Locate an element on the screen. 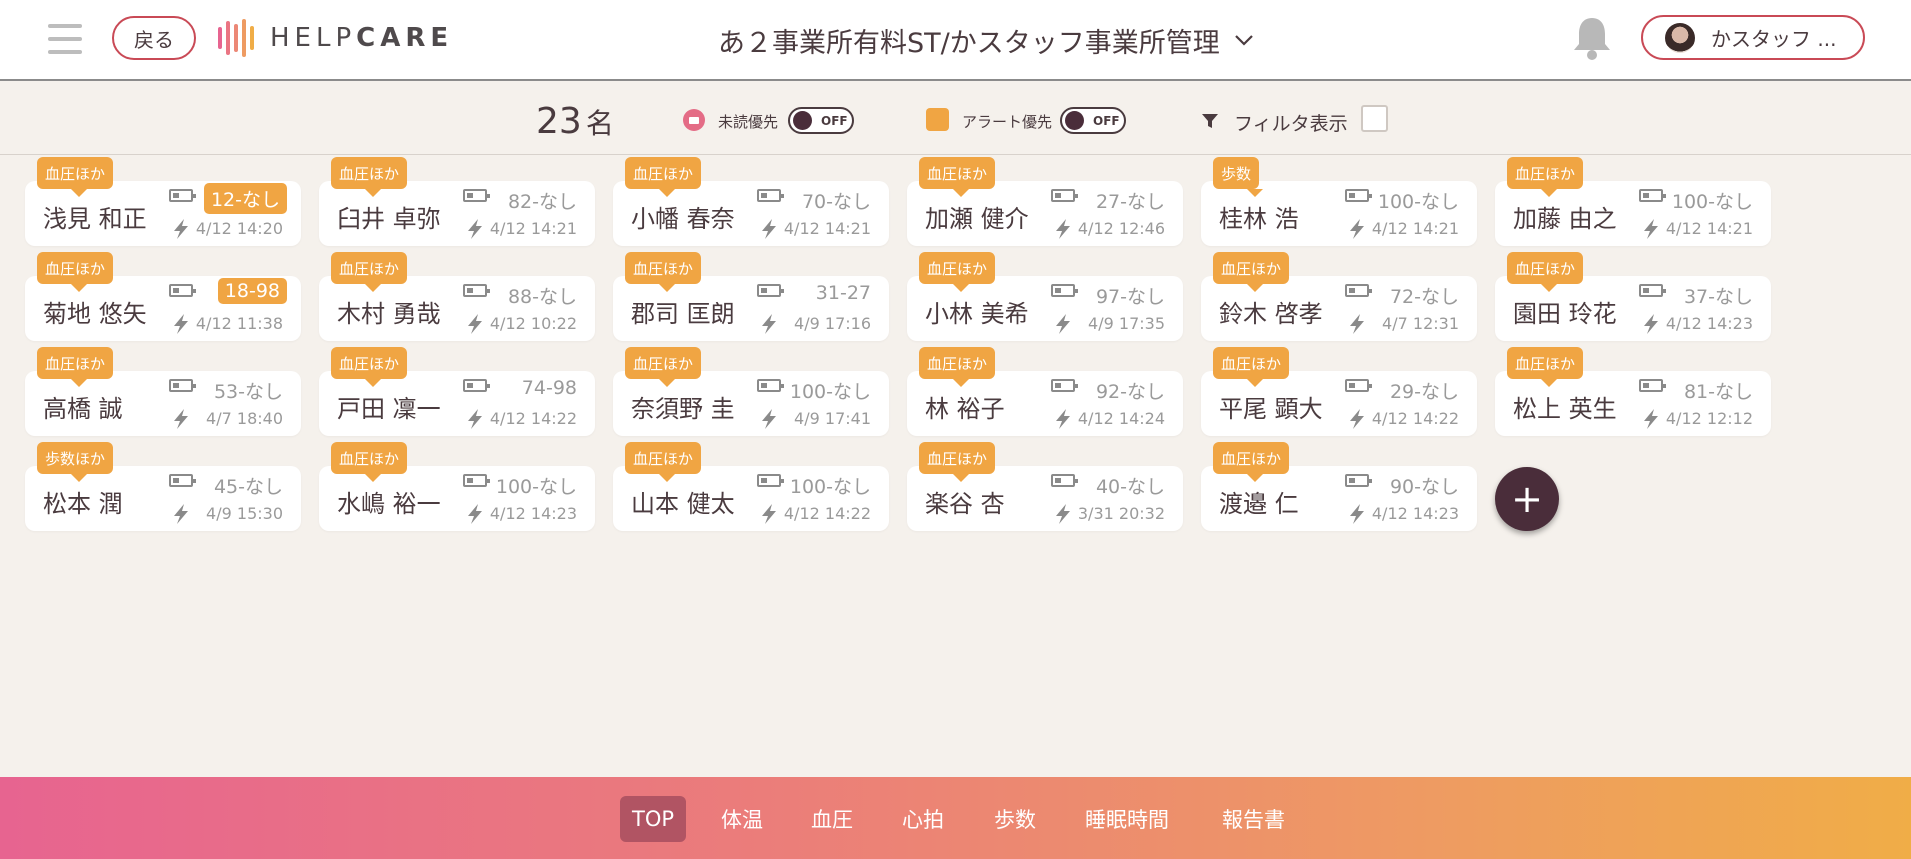 This screenshot has width=1911, height=859. measurement-time: 4/9 15:30 is located at coordinates (244, 513).